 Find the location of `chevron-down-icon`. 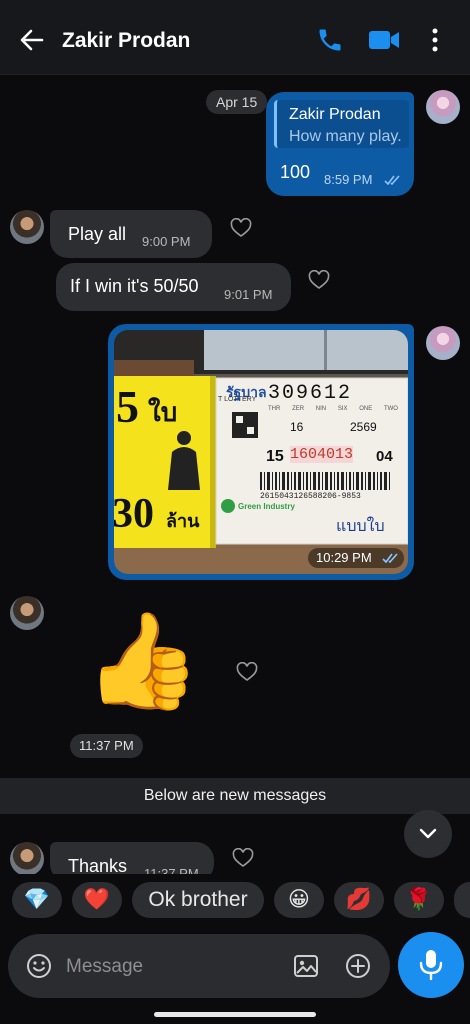

chevron-down-icon is located at coordinates (428, 833).